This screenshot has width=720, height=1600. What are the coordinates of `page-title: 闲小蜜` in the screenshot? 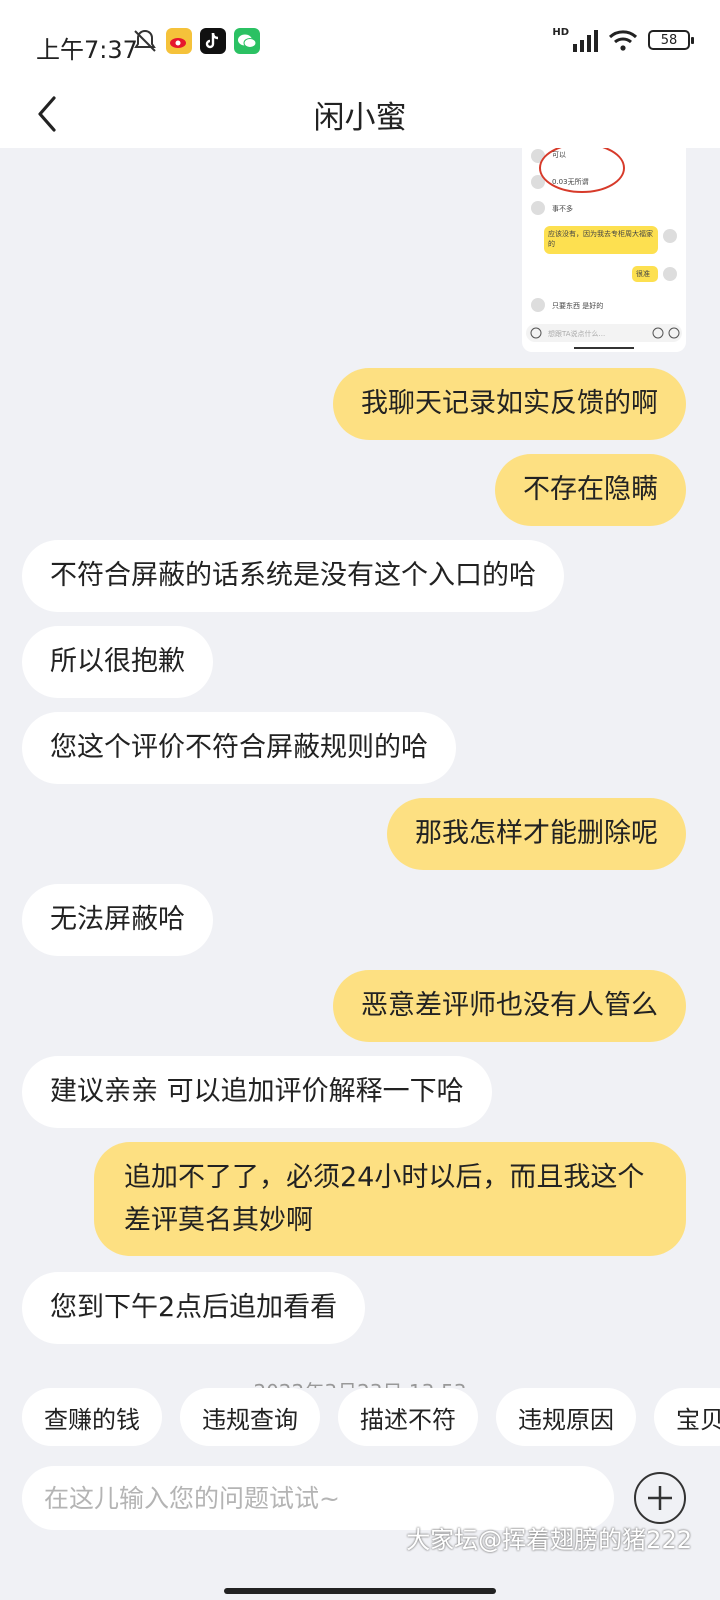 It's located at (360, 118).